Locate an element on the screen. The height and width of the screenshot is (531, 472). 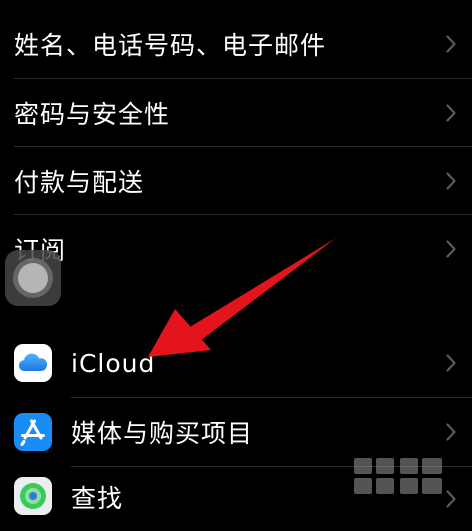
assistive-touch-button is located at coordinates (33, 278).